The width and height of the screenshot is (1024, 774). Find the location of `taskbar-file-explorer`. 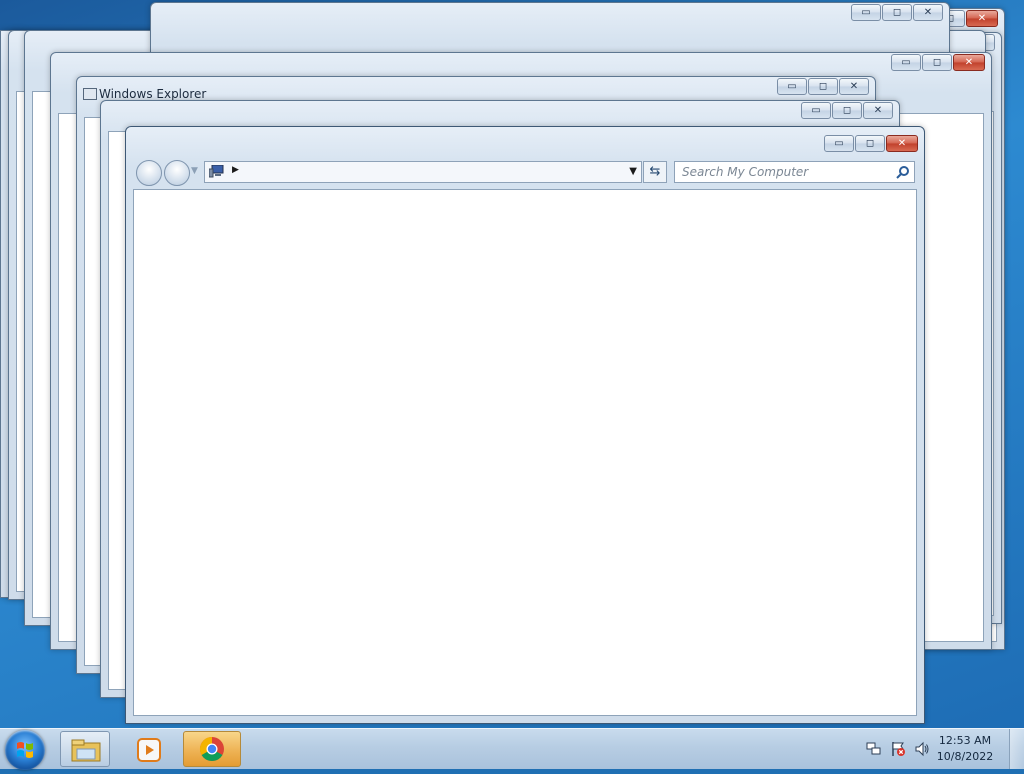

taskbar-file-explorer is located at coordinates (85, 749).